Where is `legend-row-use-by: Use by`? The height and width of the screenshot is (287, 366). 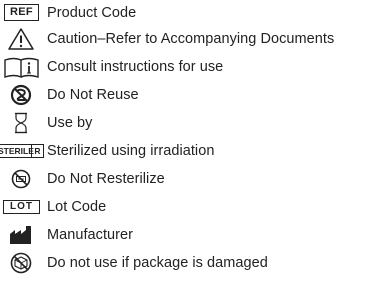
legend-row-use-by: Use by is located at coordinates (183, 123).